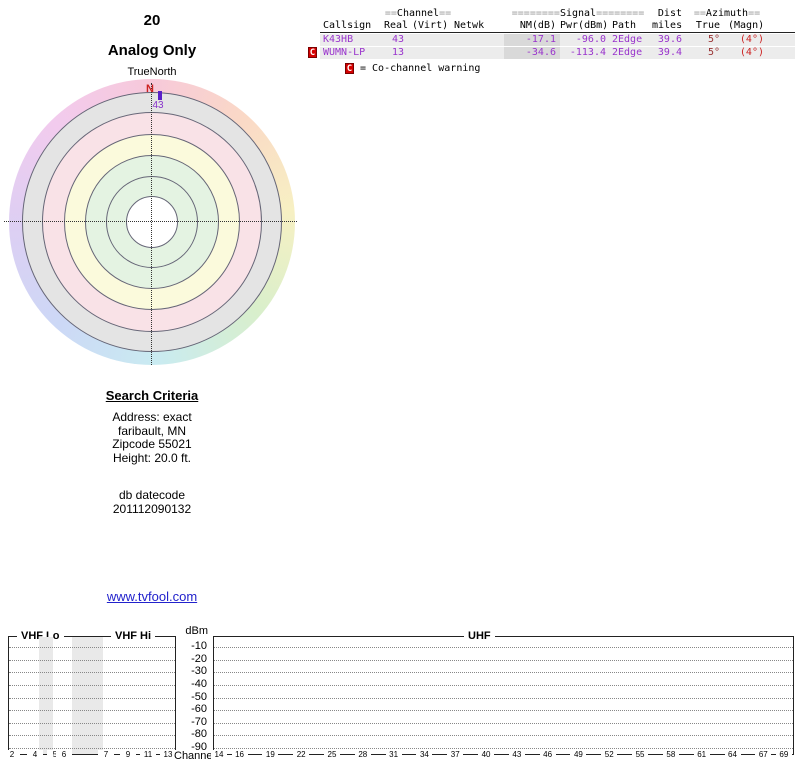  I want to click on col-header-path: Path, so click(624, 25).